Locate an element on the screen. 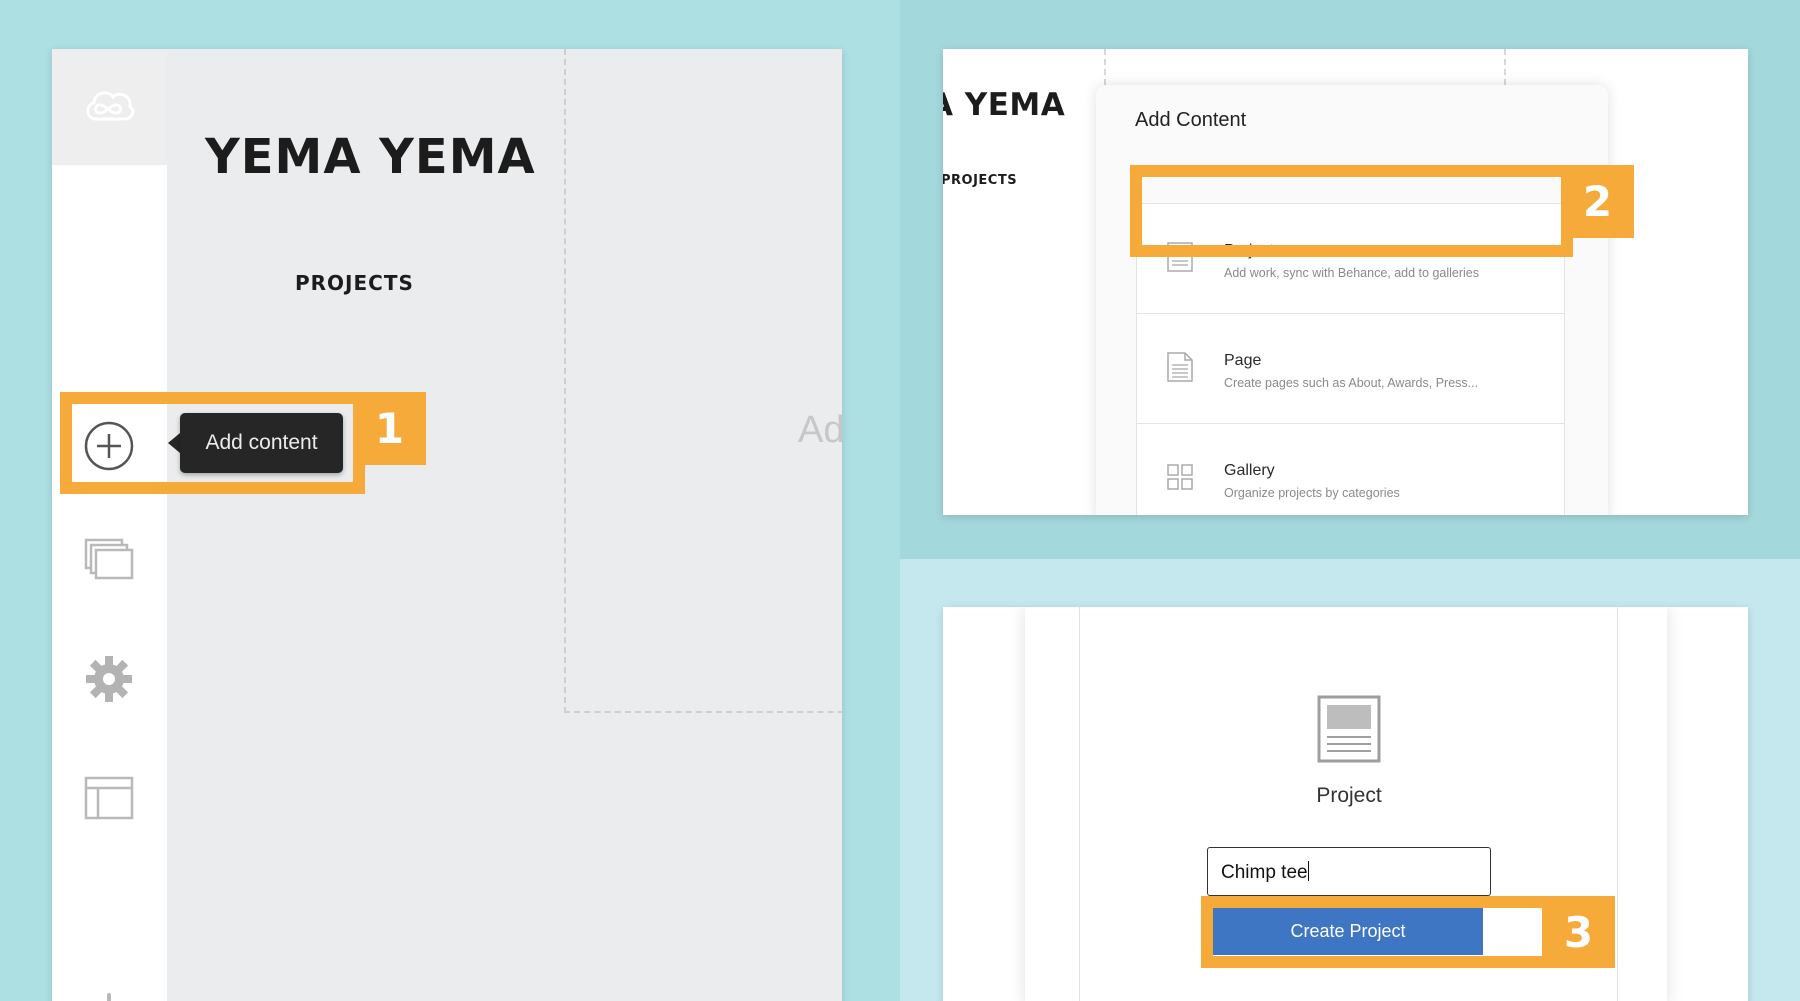  project-icon is located at coordinates (1349, 729).